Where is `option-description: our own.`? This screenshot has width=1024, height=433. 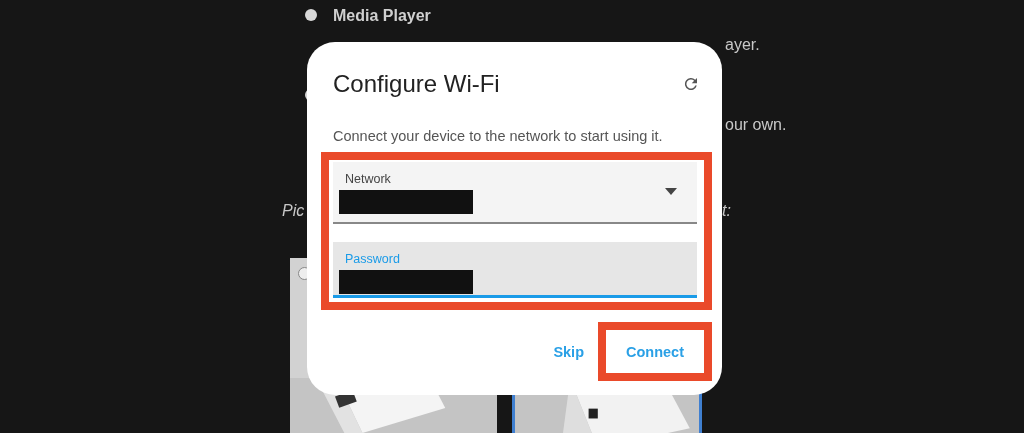
option-description: our own. is located at coordinates (756, 125).